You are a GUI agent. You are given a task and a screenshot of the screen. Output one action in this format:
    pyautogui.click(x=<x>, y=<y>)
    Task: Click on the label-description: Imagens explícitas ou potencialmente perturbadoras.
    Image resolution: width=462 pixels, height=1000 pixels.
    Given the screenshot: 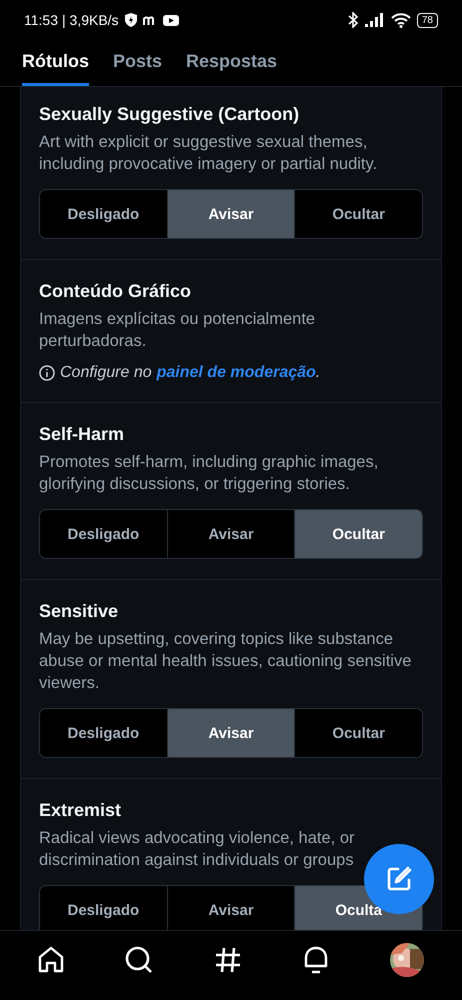 What is the action you would take?
    pyautogui.click(x=177, y=330)
    